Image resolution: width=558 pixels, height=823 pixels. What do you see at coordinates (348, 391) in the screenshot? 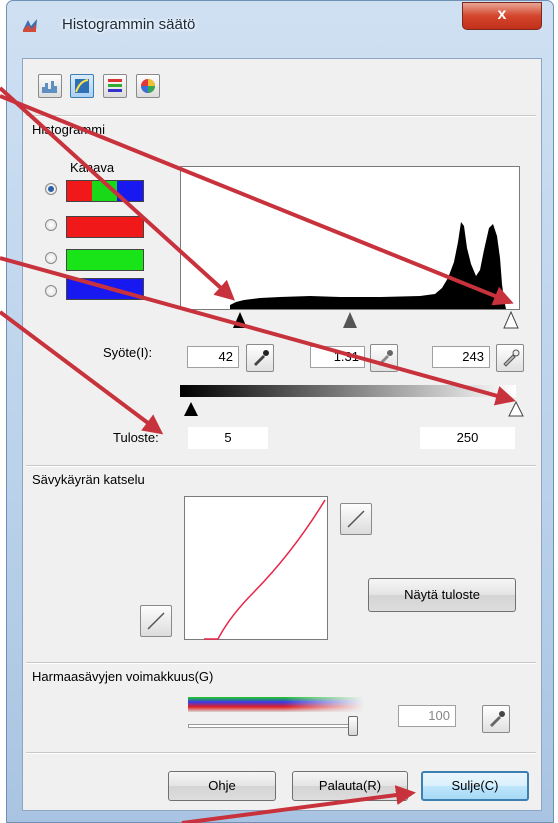
I see `output-gradient-bar` at bounding box center [348, 391].